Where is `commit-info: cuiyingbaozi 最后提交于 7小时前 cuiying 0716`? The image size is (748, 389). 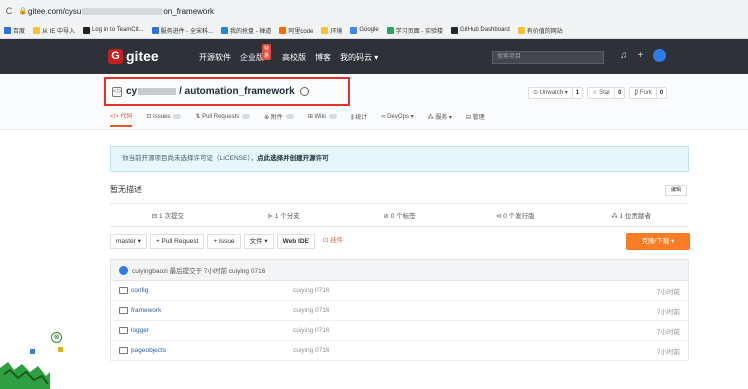 commit-info: cuiyingbaozi 最后提交于 7小时前 cuiying 0716 is located at coordinates (198, 270).